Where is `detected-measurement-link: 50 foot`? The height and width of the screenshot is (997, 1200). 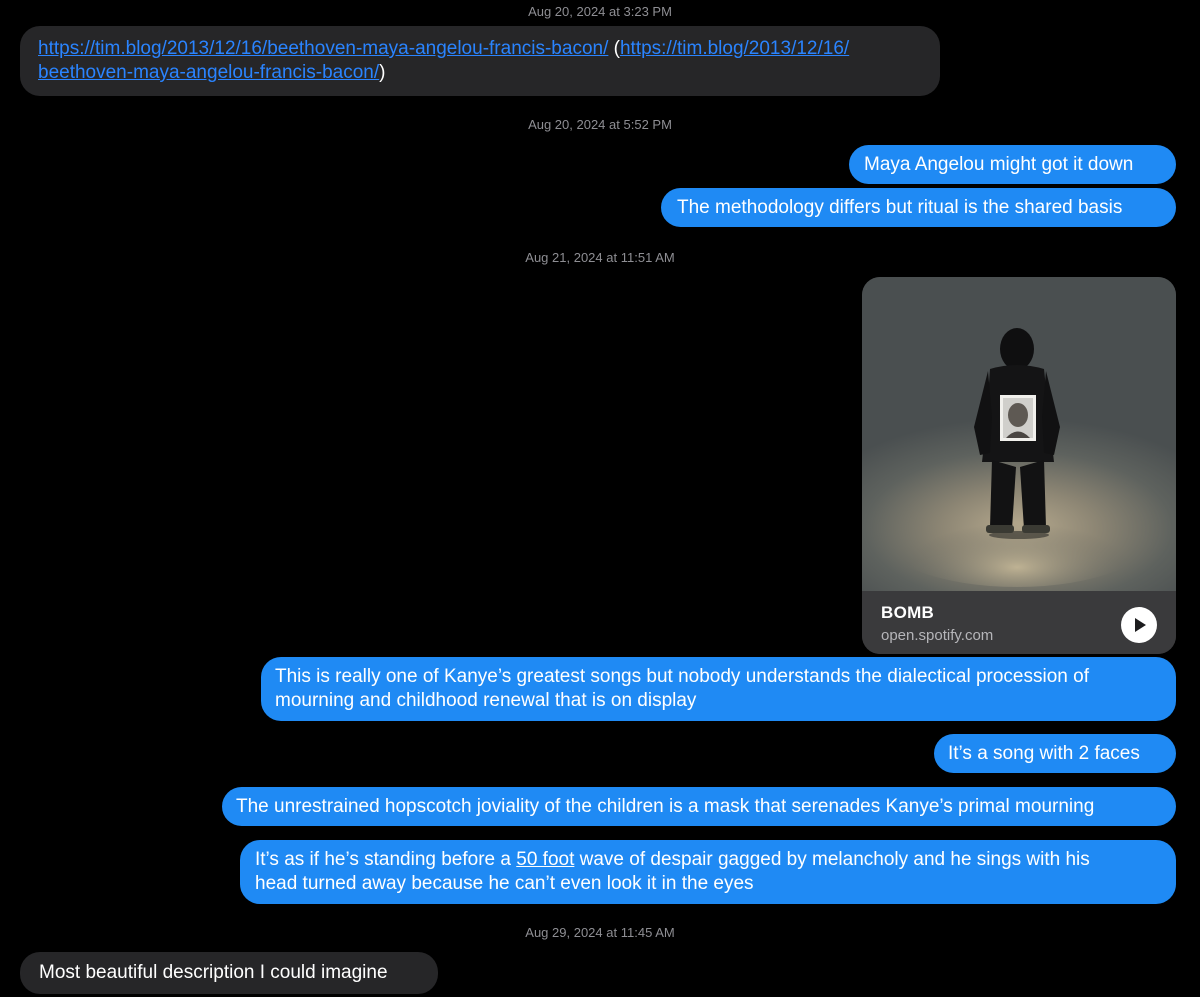 detected-measurement-link: 50 foot is located at coordinates (545, 859).